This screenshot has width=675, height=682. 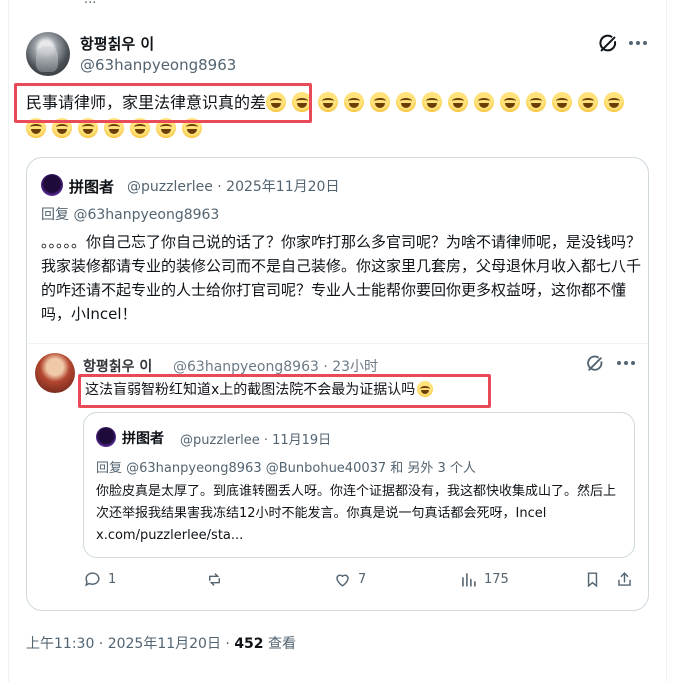 I want to click on quote-author-name: 拼图者, so click(x=91, y=186).